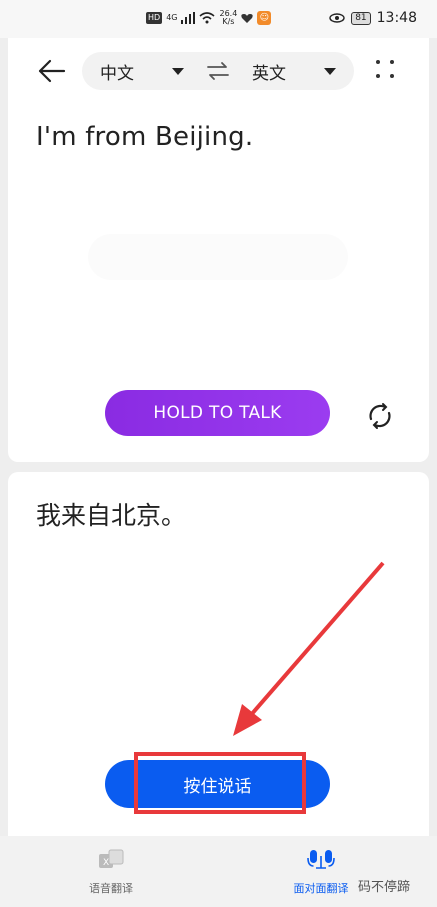  What do you see at coordinates (396, 18) in the screenshot?
I see `clock: 13:48` at bounding box center [396, 18].